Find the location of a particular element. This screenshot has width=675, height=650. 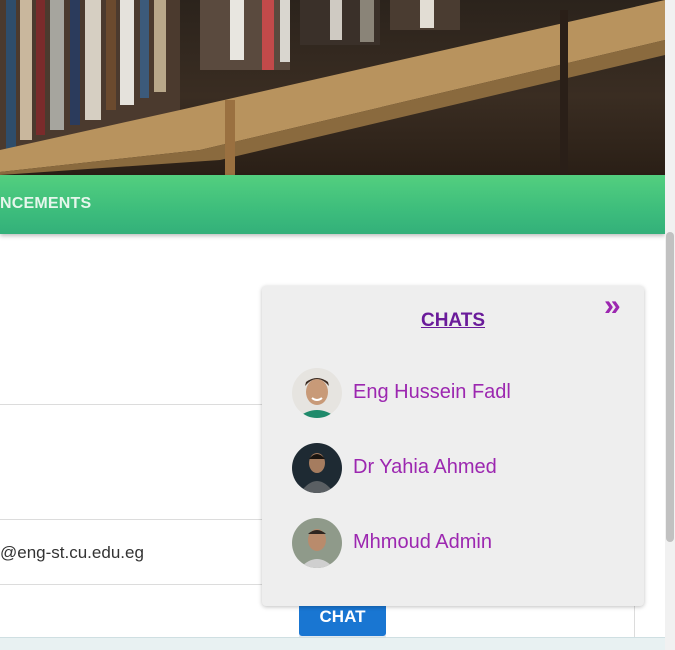

chat-name: Dr Yahia Ahmed is located at coordinates (425, 467).